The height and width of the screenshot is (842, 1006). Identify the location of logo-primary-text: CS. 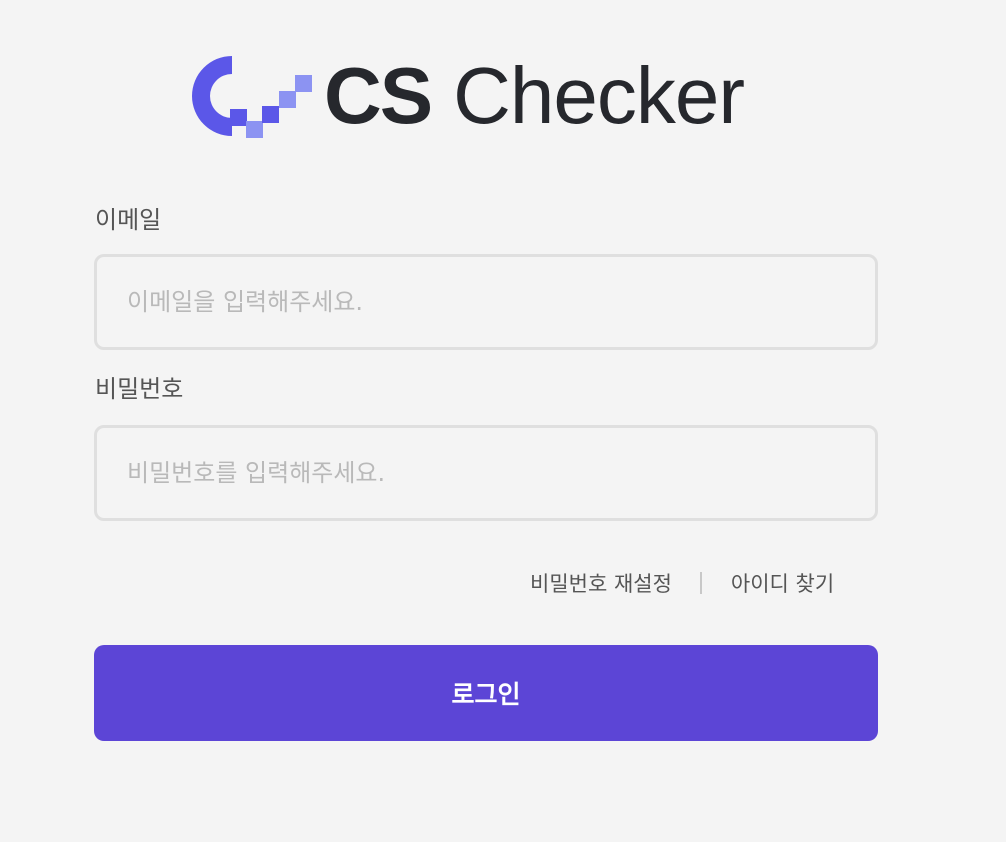
(378, 95).